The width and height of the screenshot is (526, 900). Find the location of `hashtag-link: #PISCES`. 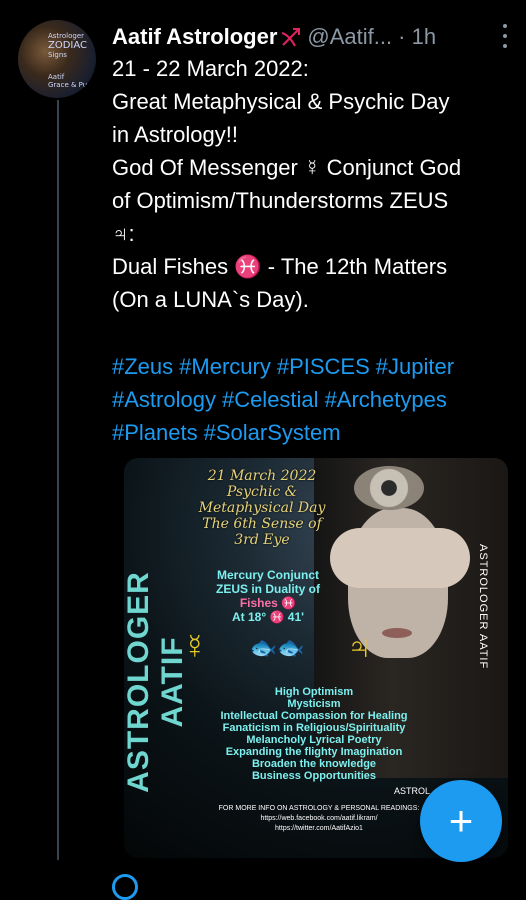

hashtag-link: #PISCES is located at coordinates (323, 366).